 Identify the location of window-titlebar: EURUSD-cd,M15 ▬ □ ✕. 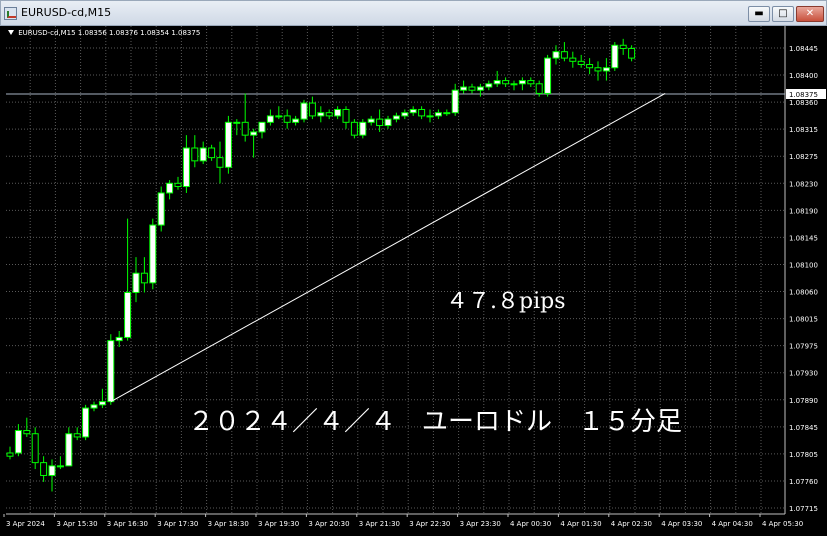
(413, 13).